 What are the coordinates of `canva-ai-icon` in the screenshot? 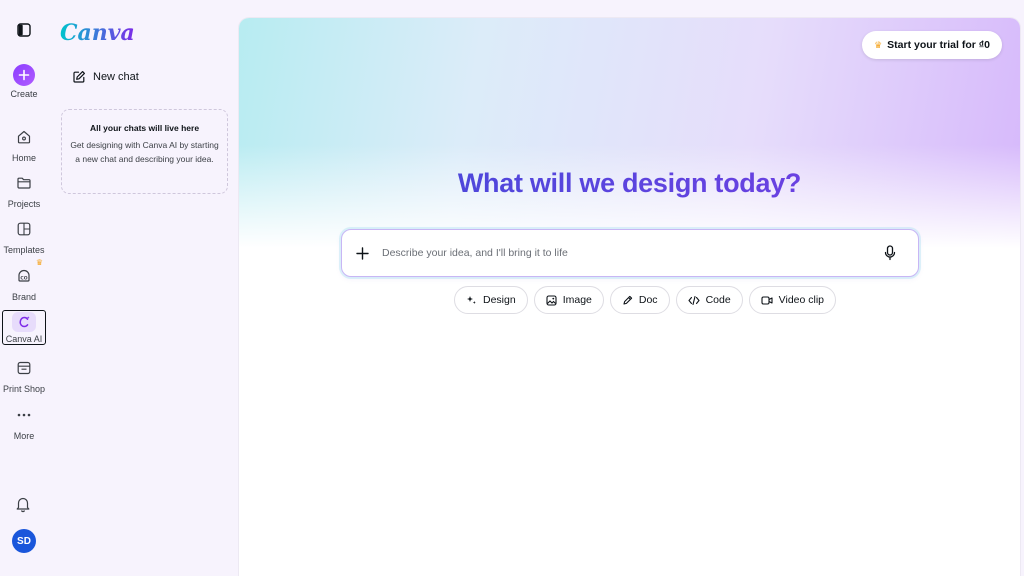 It's located at (24, 322).